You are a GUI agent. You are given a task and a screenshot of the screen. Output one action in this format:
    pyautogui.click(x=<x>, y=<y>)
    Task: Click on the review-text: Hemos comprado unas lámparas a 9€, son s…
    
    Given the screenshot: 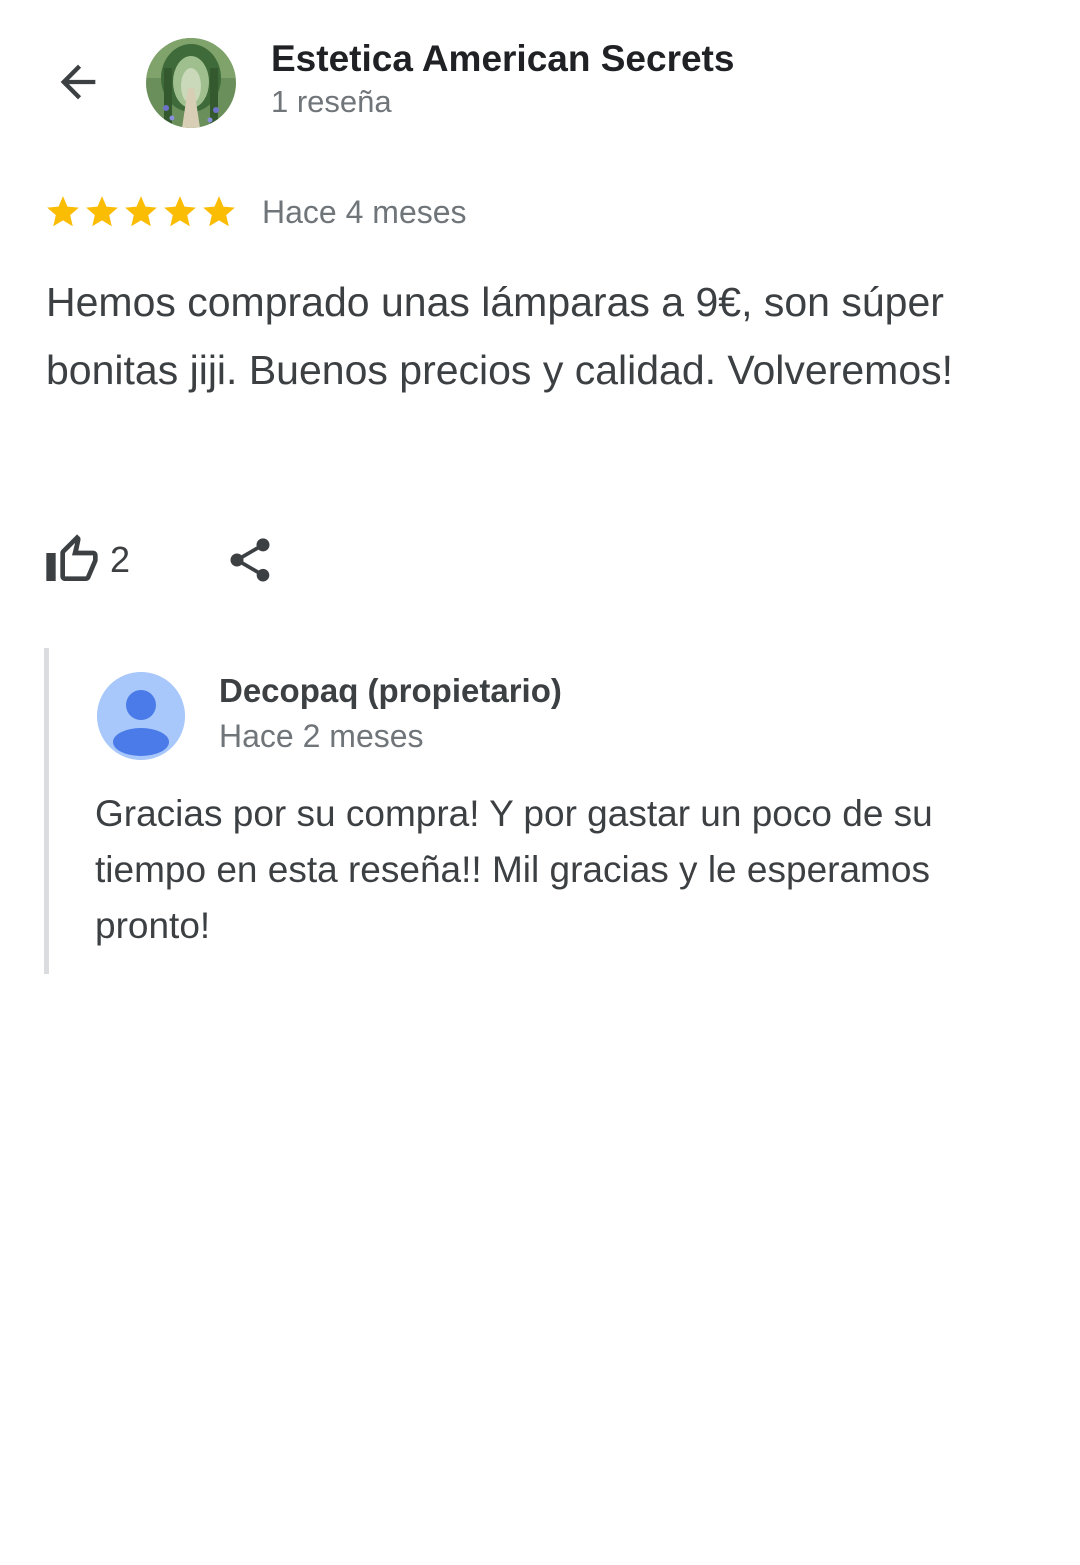 What is the action you would take?
    pyautogui.click(x=500, y=336)
    